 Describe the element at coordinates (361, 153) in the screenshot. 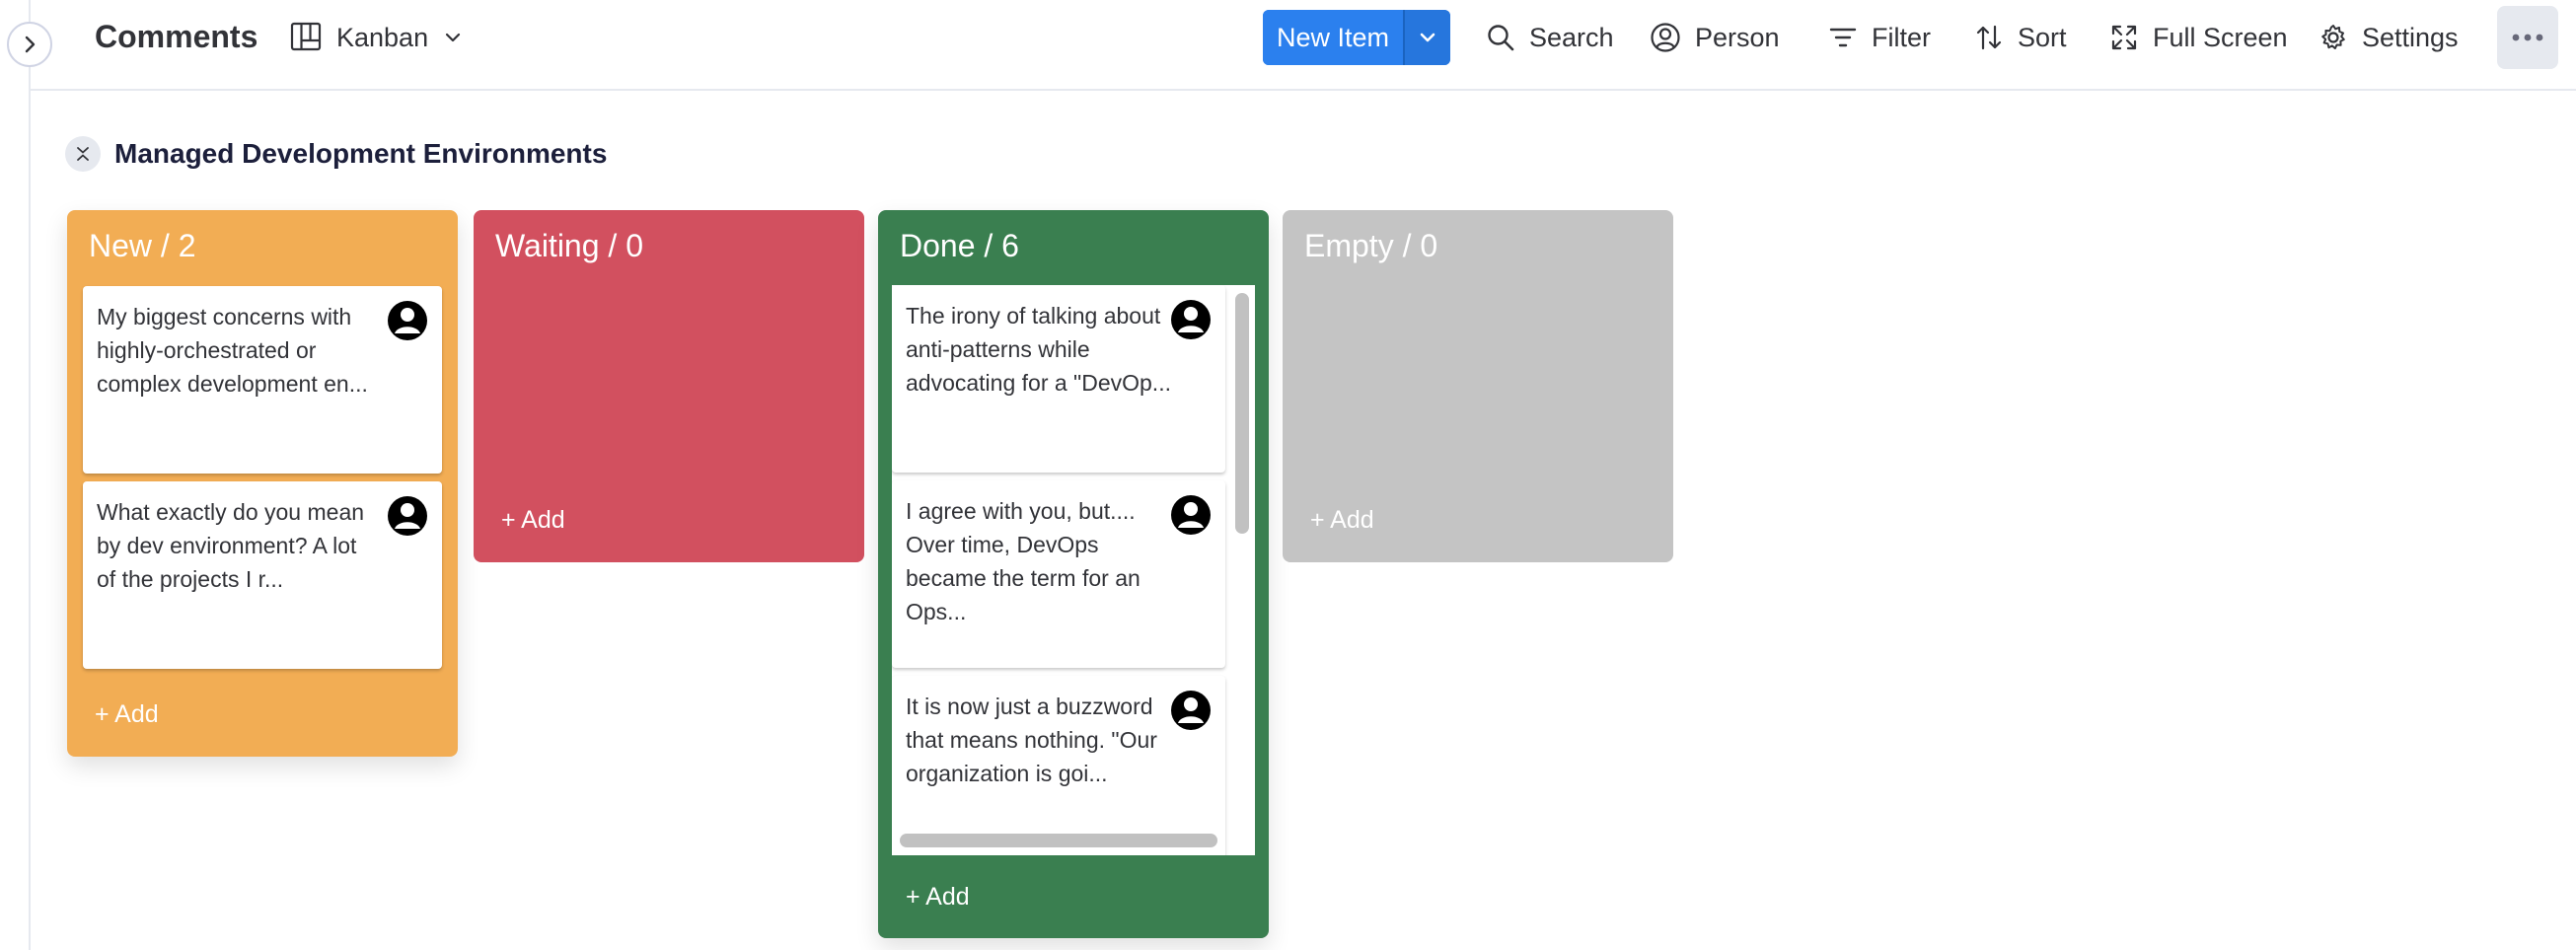

I see `group-title: Managed Development Environments` at that location.